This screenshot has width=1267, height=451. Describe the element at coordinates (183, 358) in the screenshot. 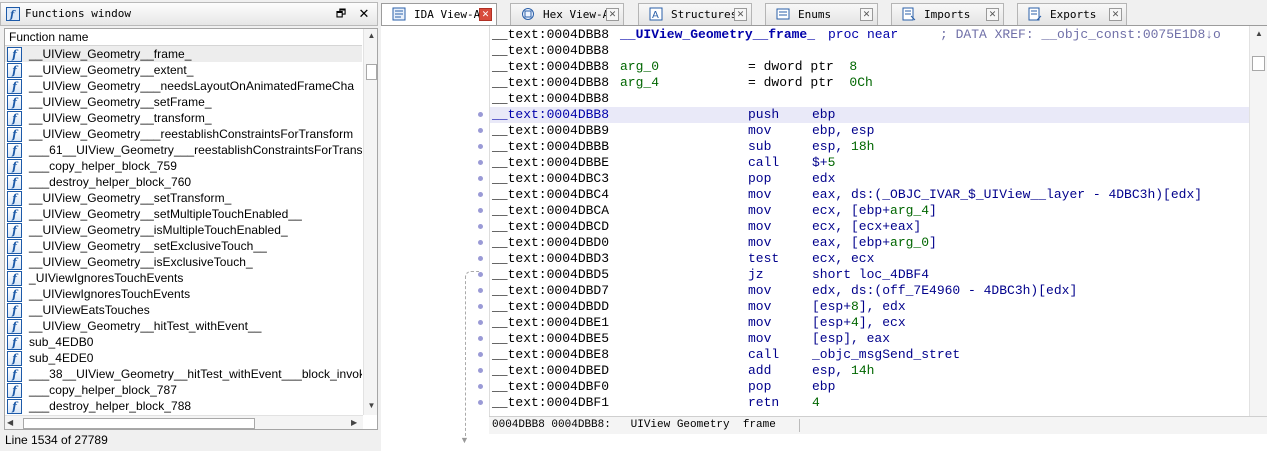

I see `function-list-item: f sub_4EDE0` at that location.